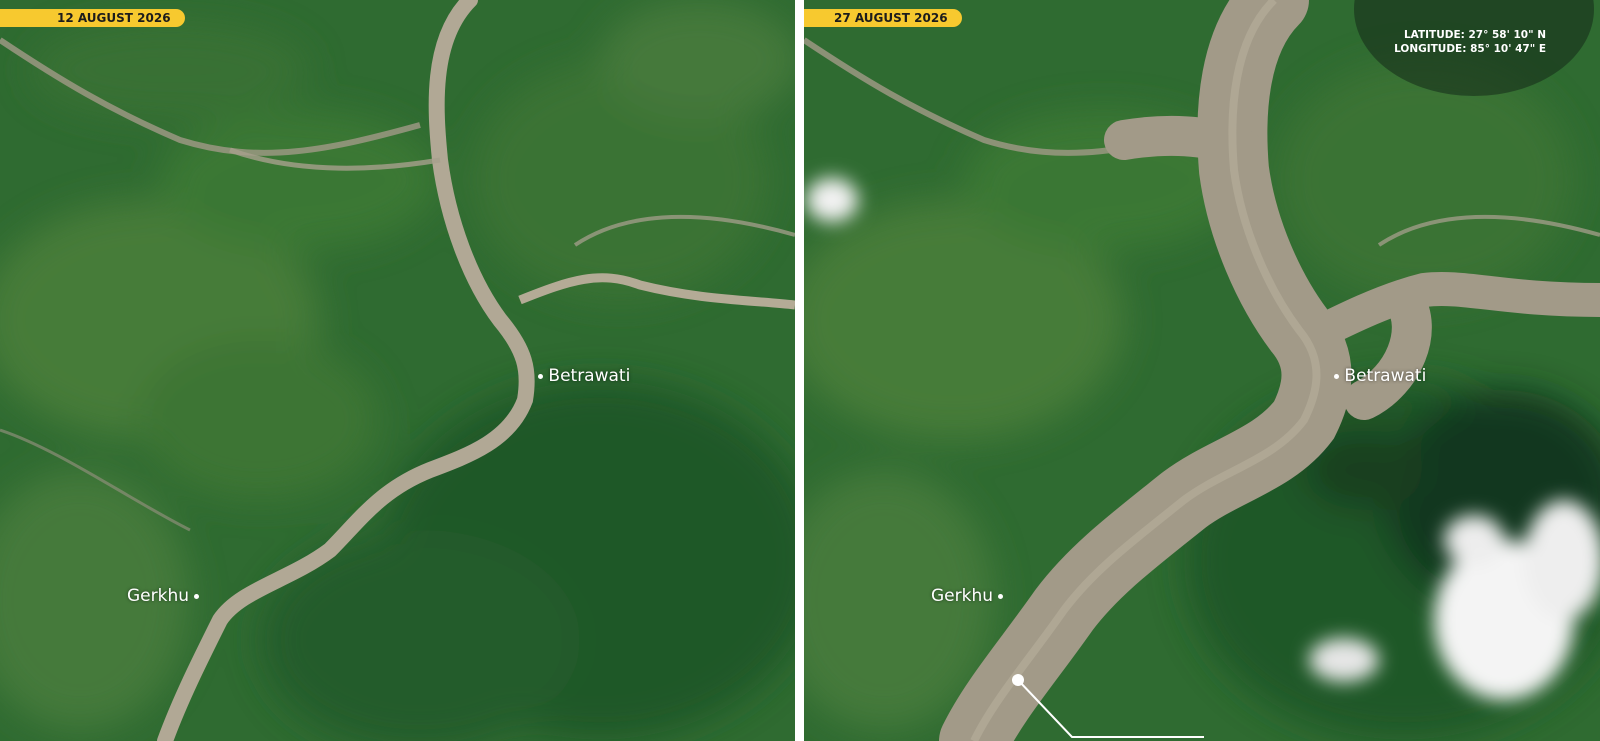 The width and height of the screenshot is (1600, 741). I want to click on longitude-label: LONGITUDE: 85° 10' 47" E, so click(1470, 49).